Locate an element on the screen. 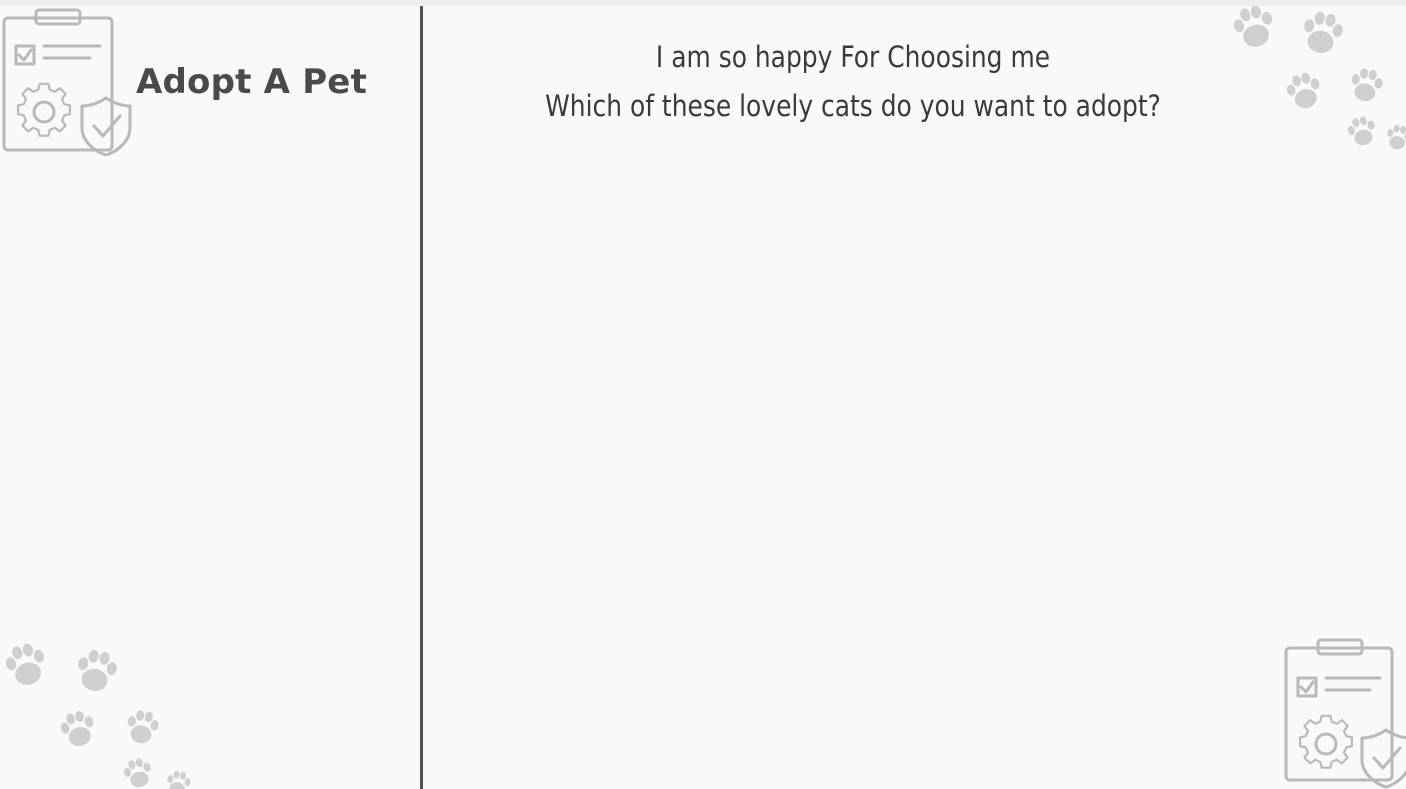  brand-title: Adopt A Pet is located at coordinates (252, 82).